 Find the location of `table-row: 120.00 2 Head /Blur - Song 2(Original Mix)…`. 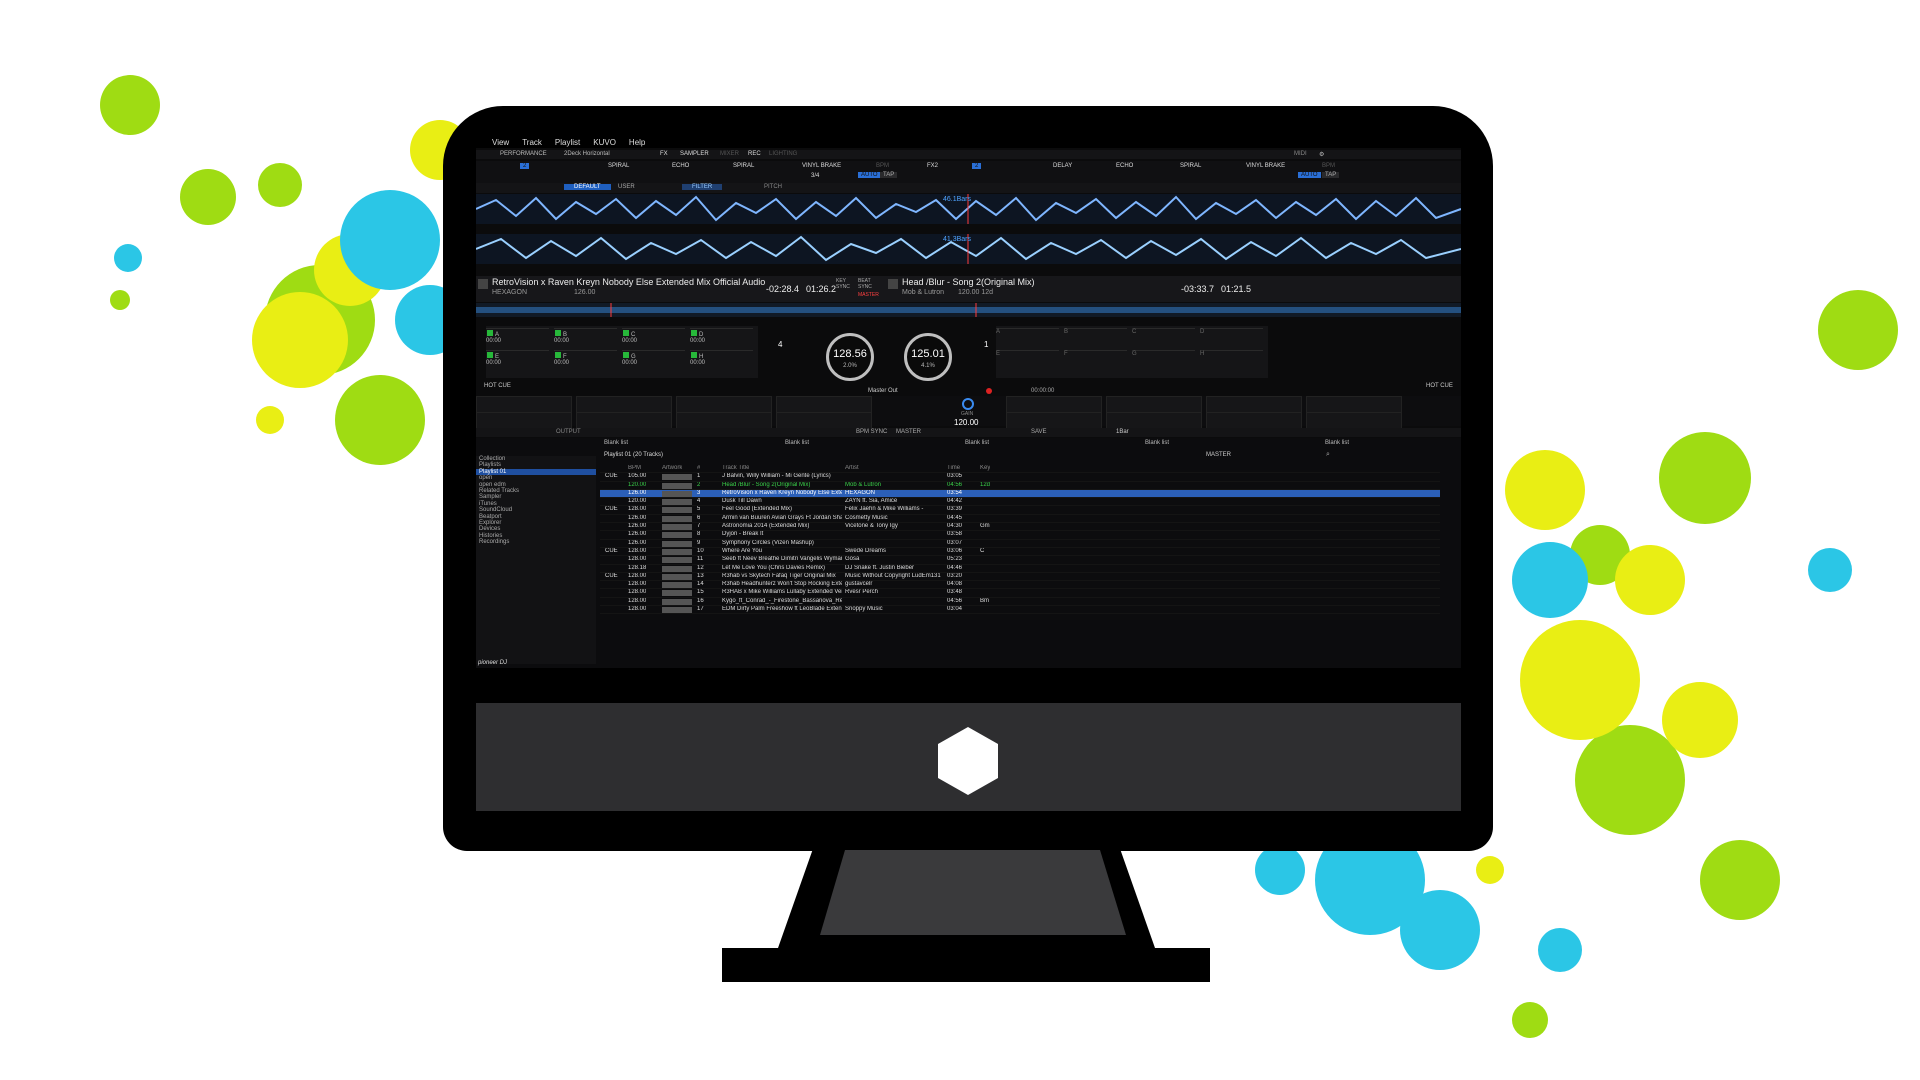

table-row: 120.00 2 Head /Blur - Song 2(Original Mix)… is located at coordinates (1020, 486).